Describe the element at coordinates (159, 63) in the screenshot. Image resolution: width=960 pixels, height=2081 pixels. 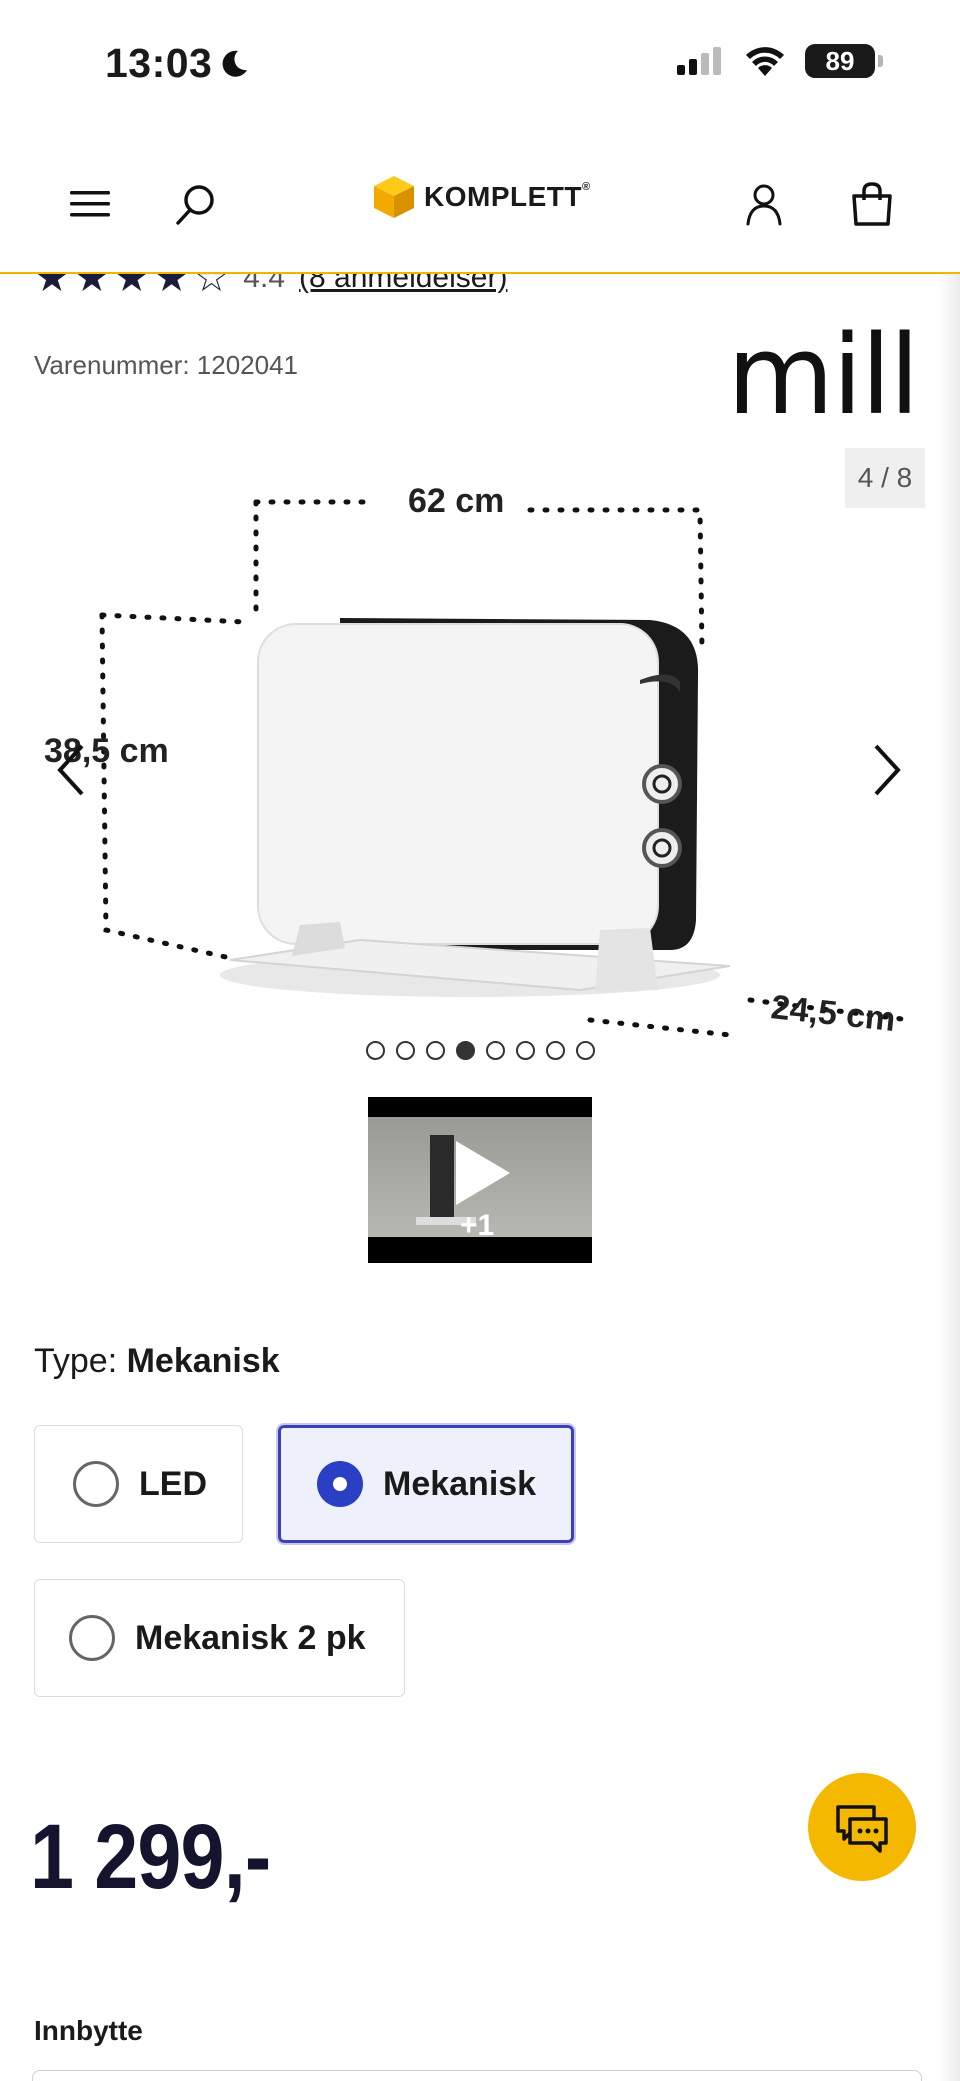
I see `clock-text: 13:03` at that location.